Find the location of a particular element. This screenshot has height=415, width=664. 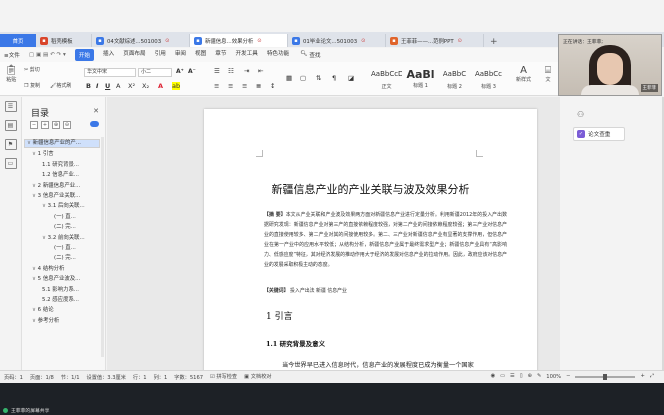

chapter-nav-icon: ▤ is located at coordinates (10, 125).